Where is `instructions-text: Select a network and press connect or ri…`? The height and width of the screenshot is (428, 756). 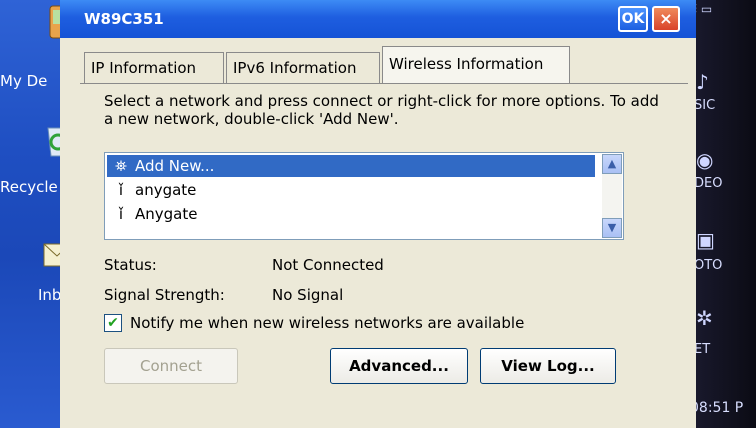 instructions-text: Select a network and press connect or ri… is located at coordinates (381, 110).